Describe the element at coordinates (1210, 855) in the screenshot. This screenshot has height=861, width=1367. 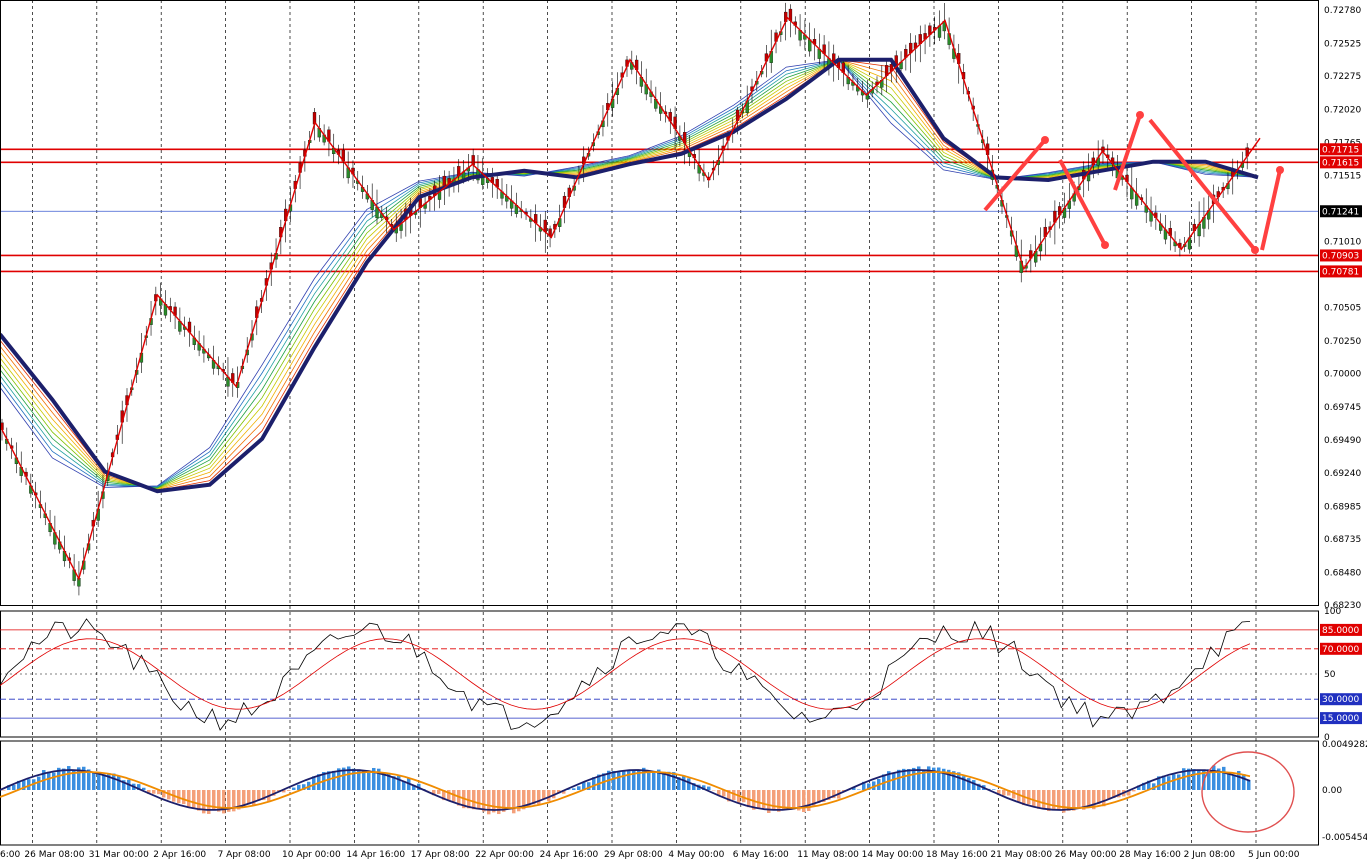
I see `time-tick-label: 2 Jun 08:00` at that location.